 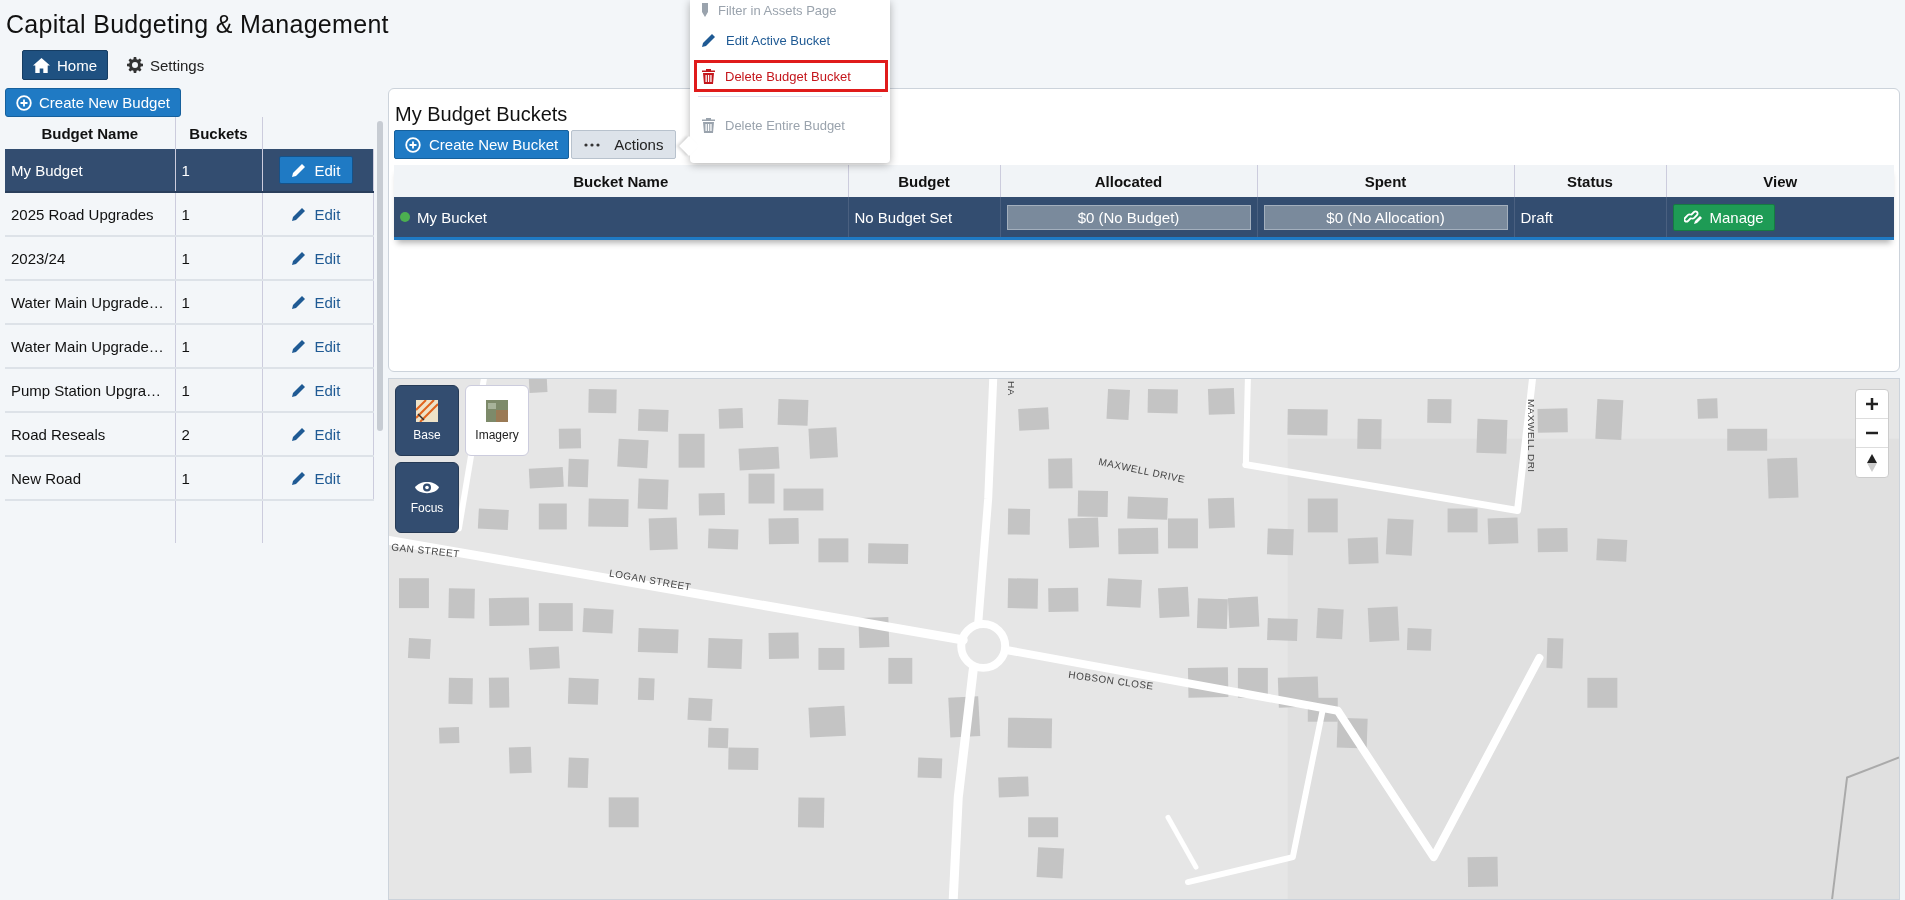 What do you see at coordinates (425, 550) in the screenshot?
I see `street-label: GAN STREET` at bounding box center [425, 550].